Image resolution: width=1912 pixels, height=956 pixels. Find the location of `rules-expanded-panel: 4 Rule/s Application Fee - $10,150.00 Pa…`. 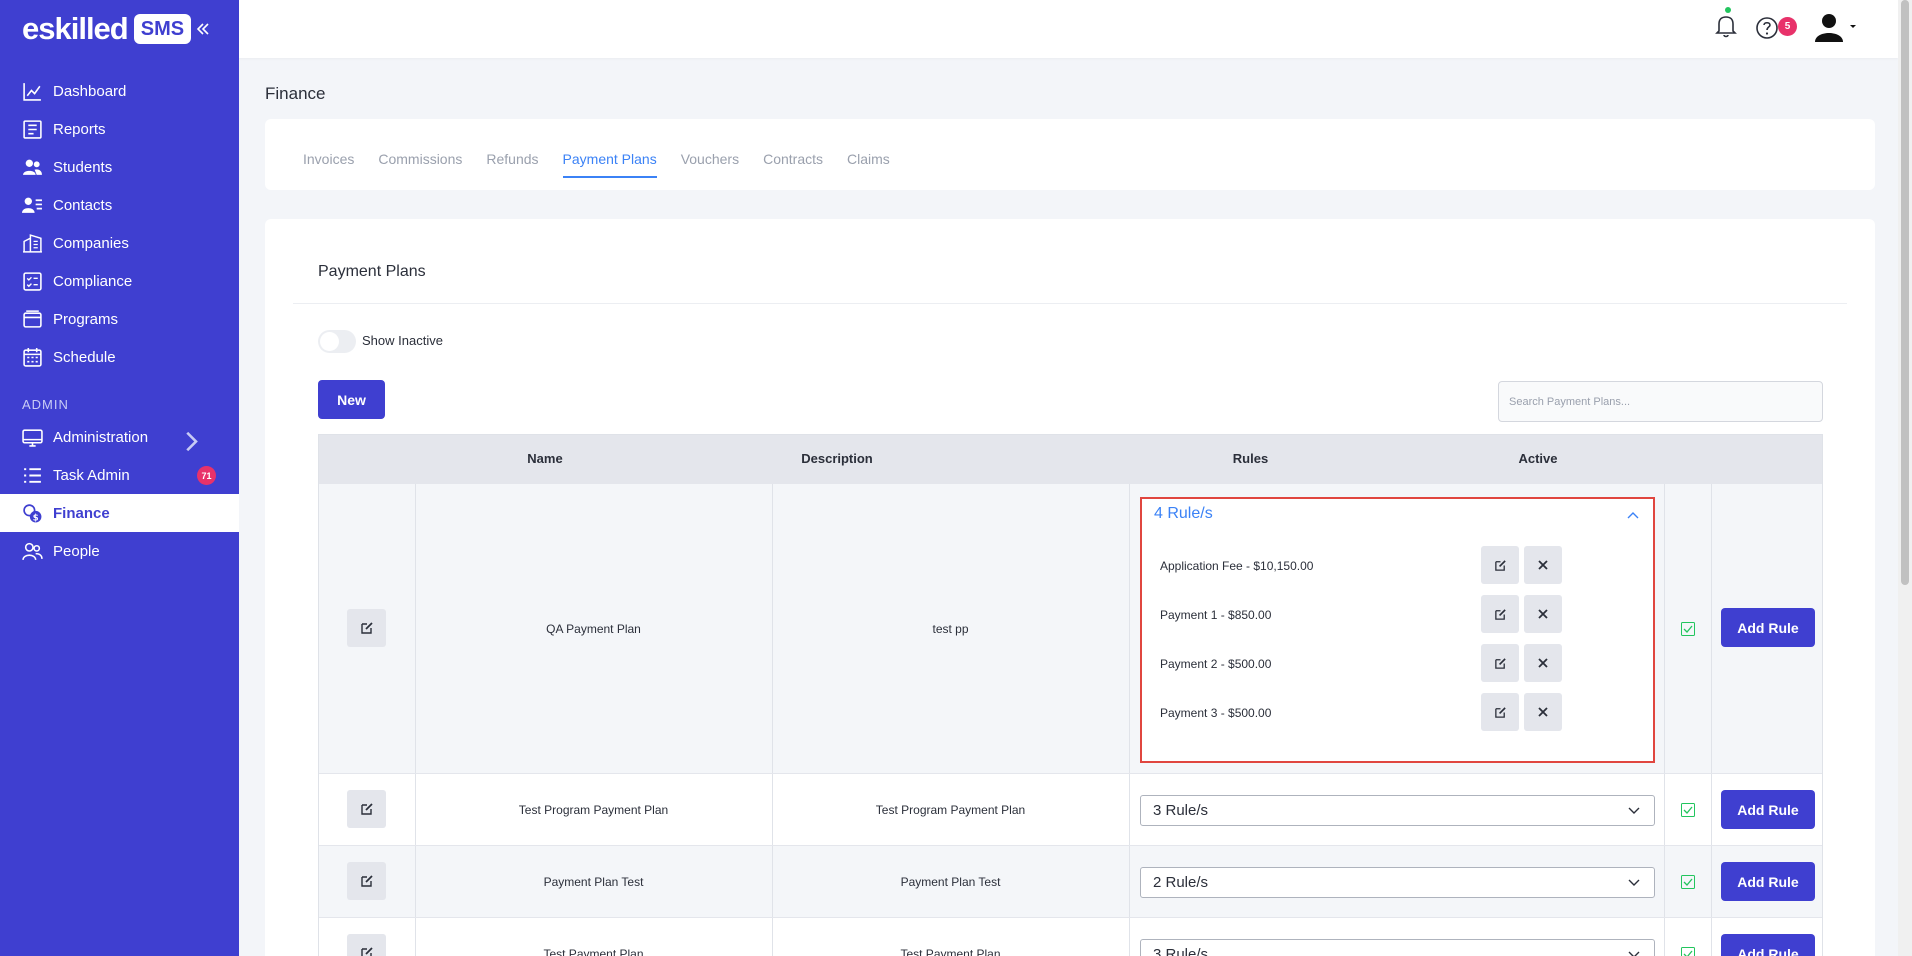

rules-expanded-panel: 4 Rule/s Application Fee - $10,150.00 Pa… is located at coordinates (1397, 630).